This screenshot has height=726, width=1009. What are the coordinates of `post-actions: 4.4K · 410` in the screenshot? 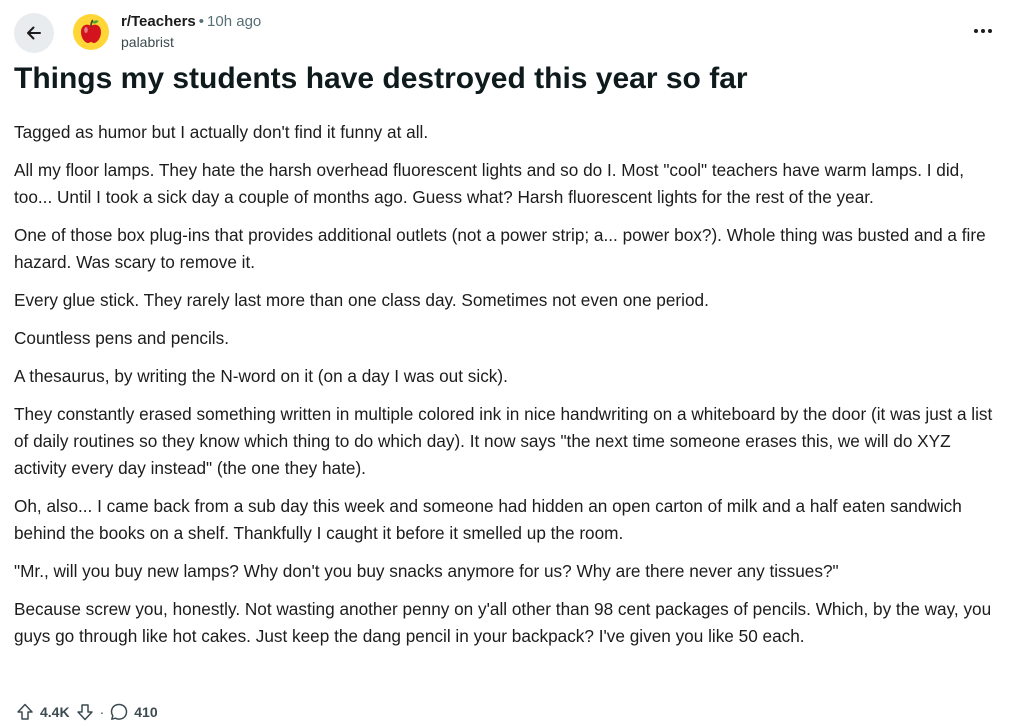 It's located at (88, 712).